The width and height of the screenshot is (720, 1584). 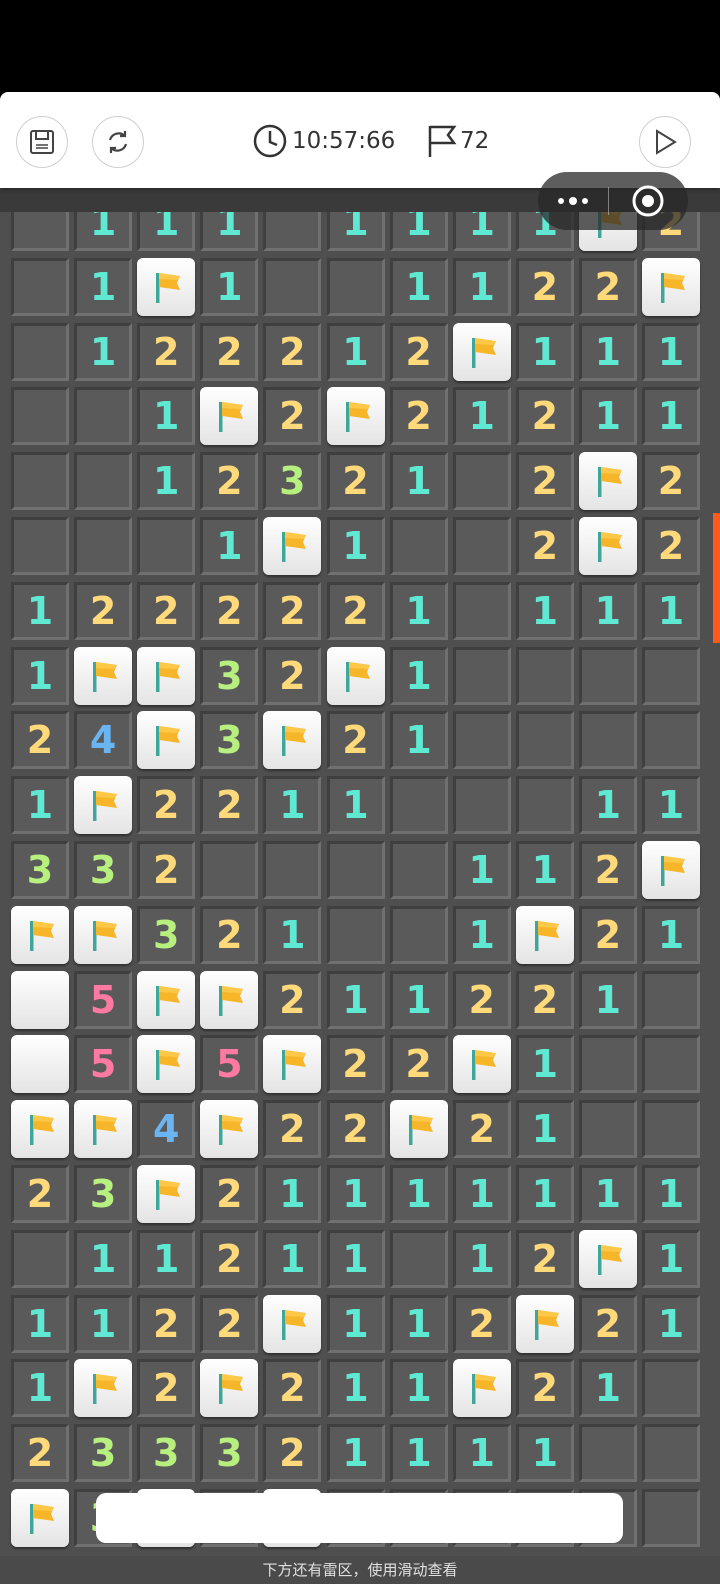 I want to click on board-cell-number: 4, so click(x=103, y=740).